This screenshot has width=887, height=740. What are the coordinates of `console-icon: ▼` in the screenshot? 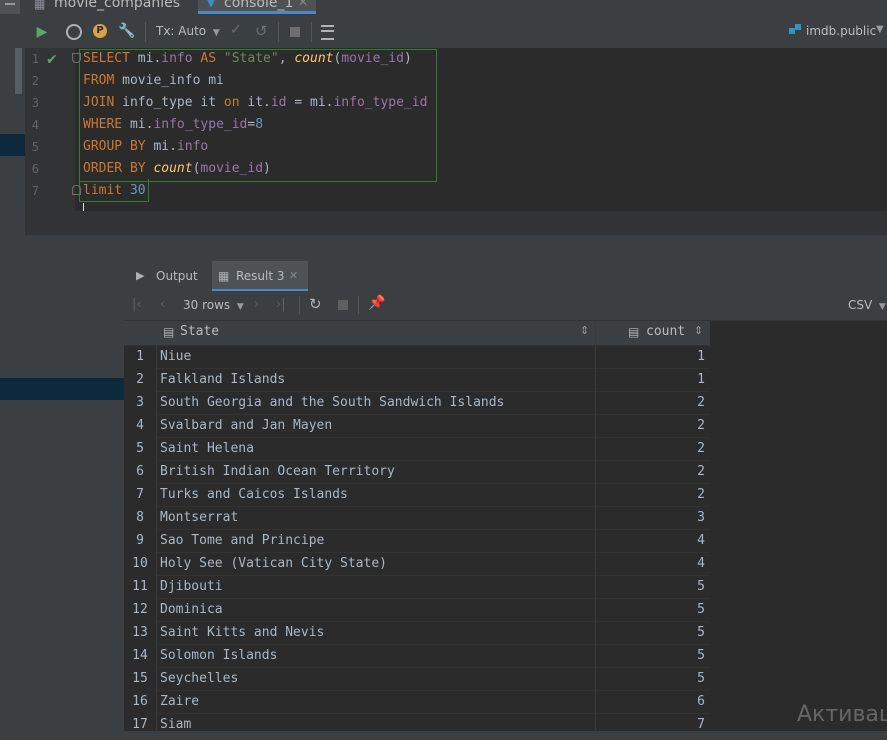 It's located at (211, 5).